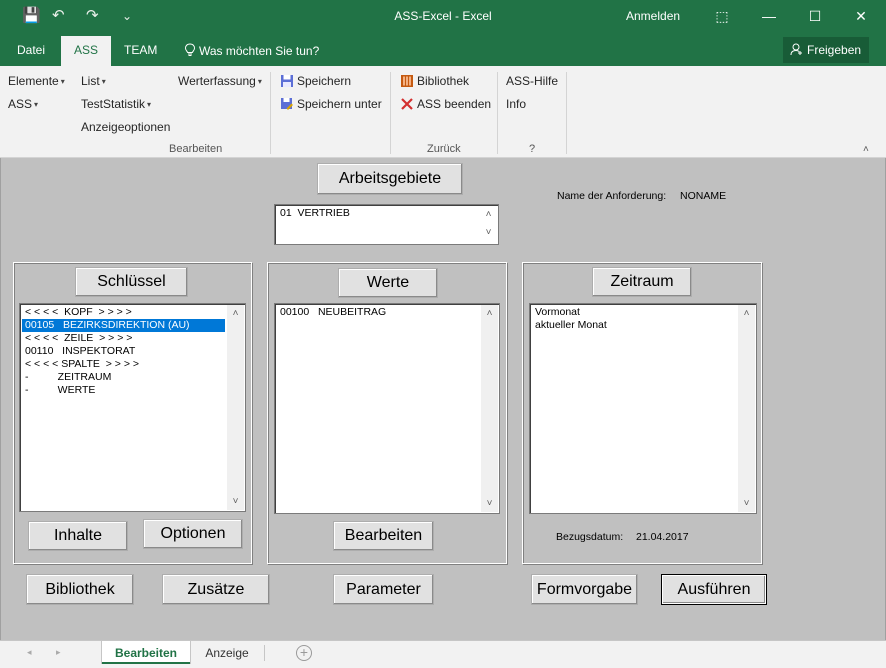 This screenshot has width=886, height=668. I want to click on list-item: < < < < ZEILE > > > >, so click(123, 338).